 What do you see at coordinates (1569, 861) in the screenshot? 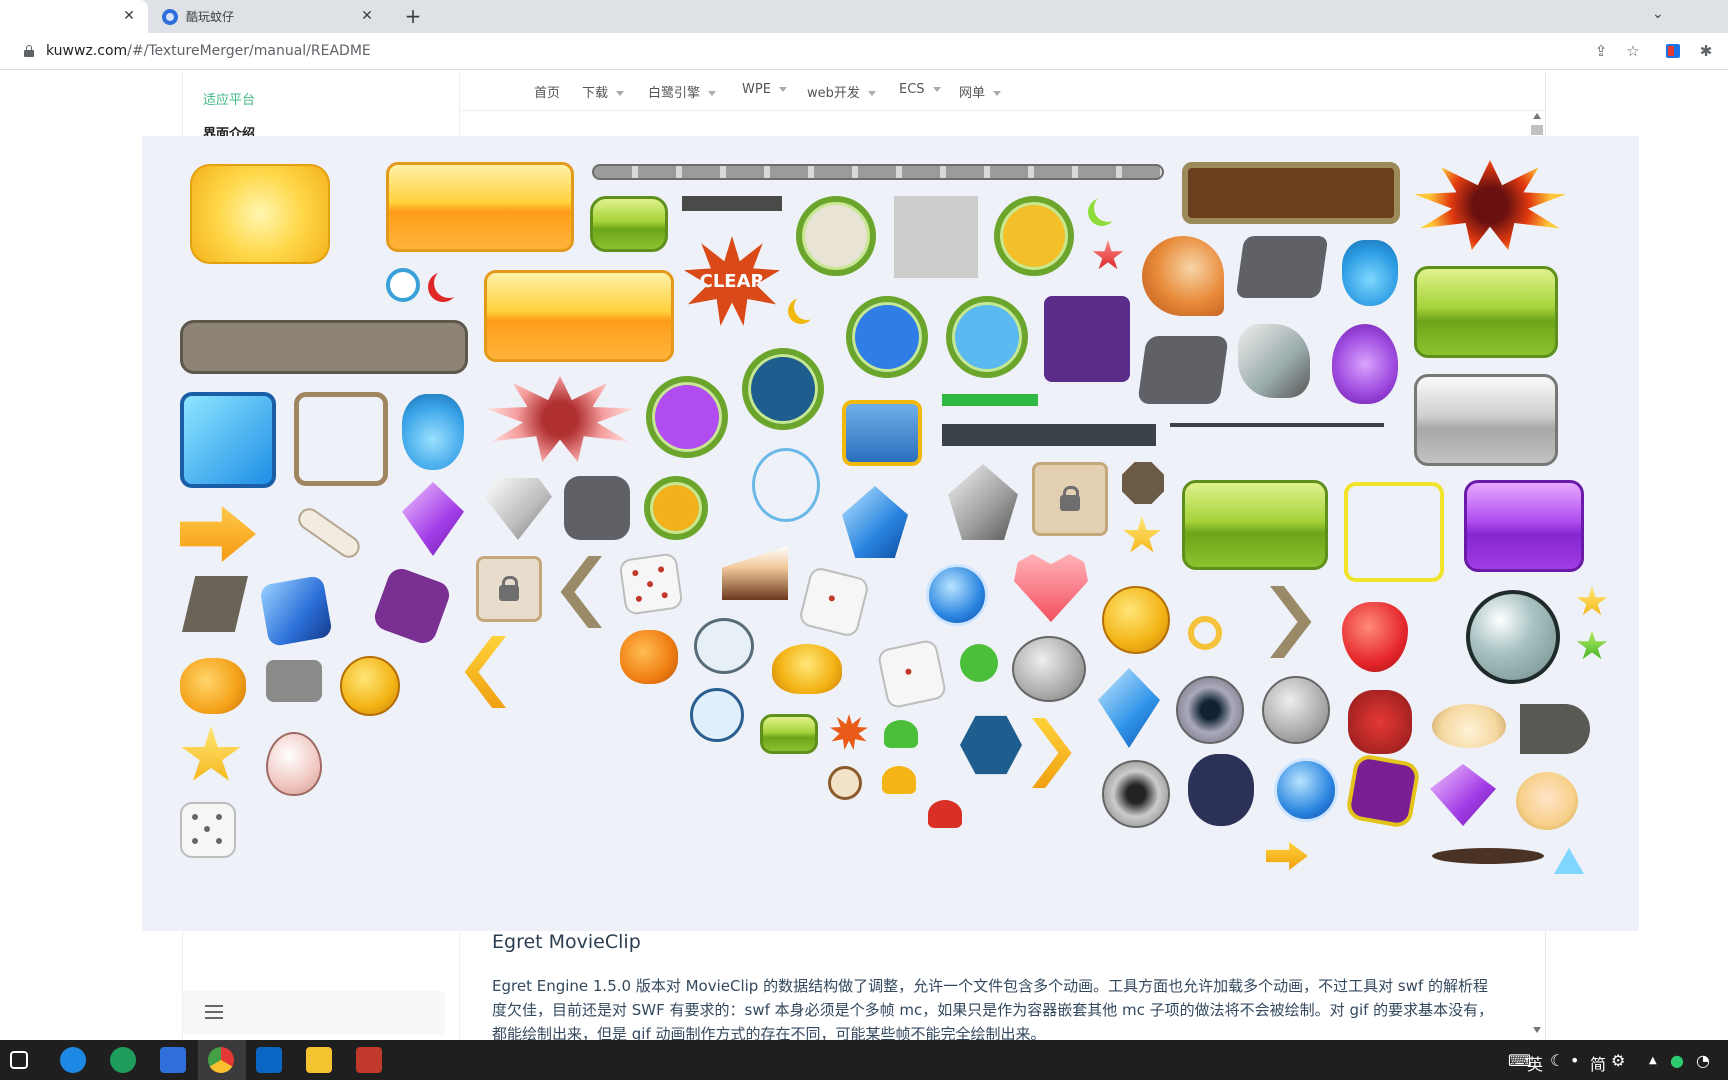
I see `blue-triangle-icon` at bounding box center [1569, 861].